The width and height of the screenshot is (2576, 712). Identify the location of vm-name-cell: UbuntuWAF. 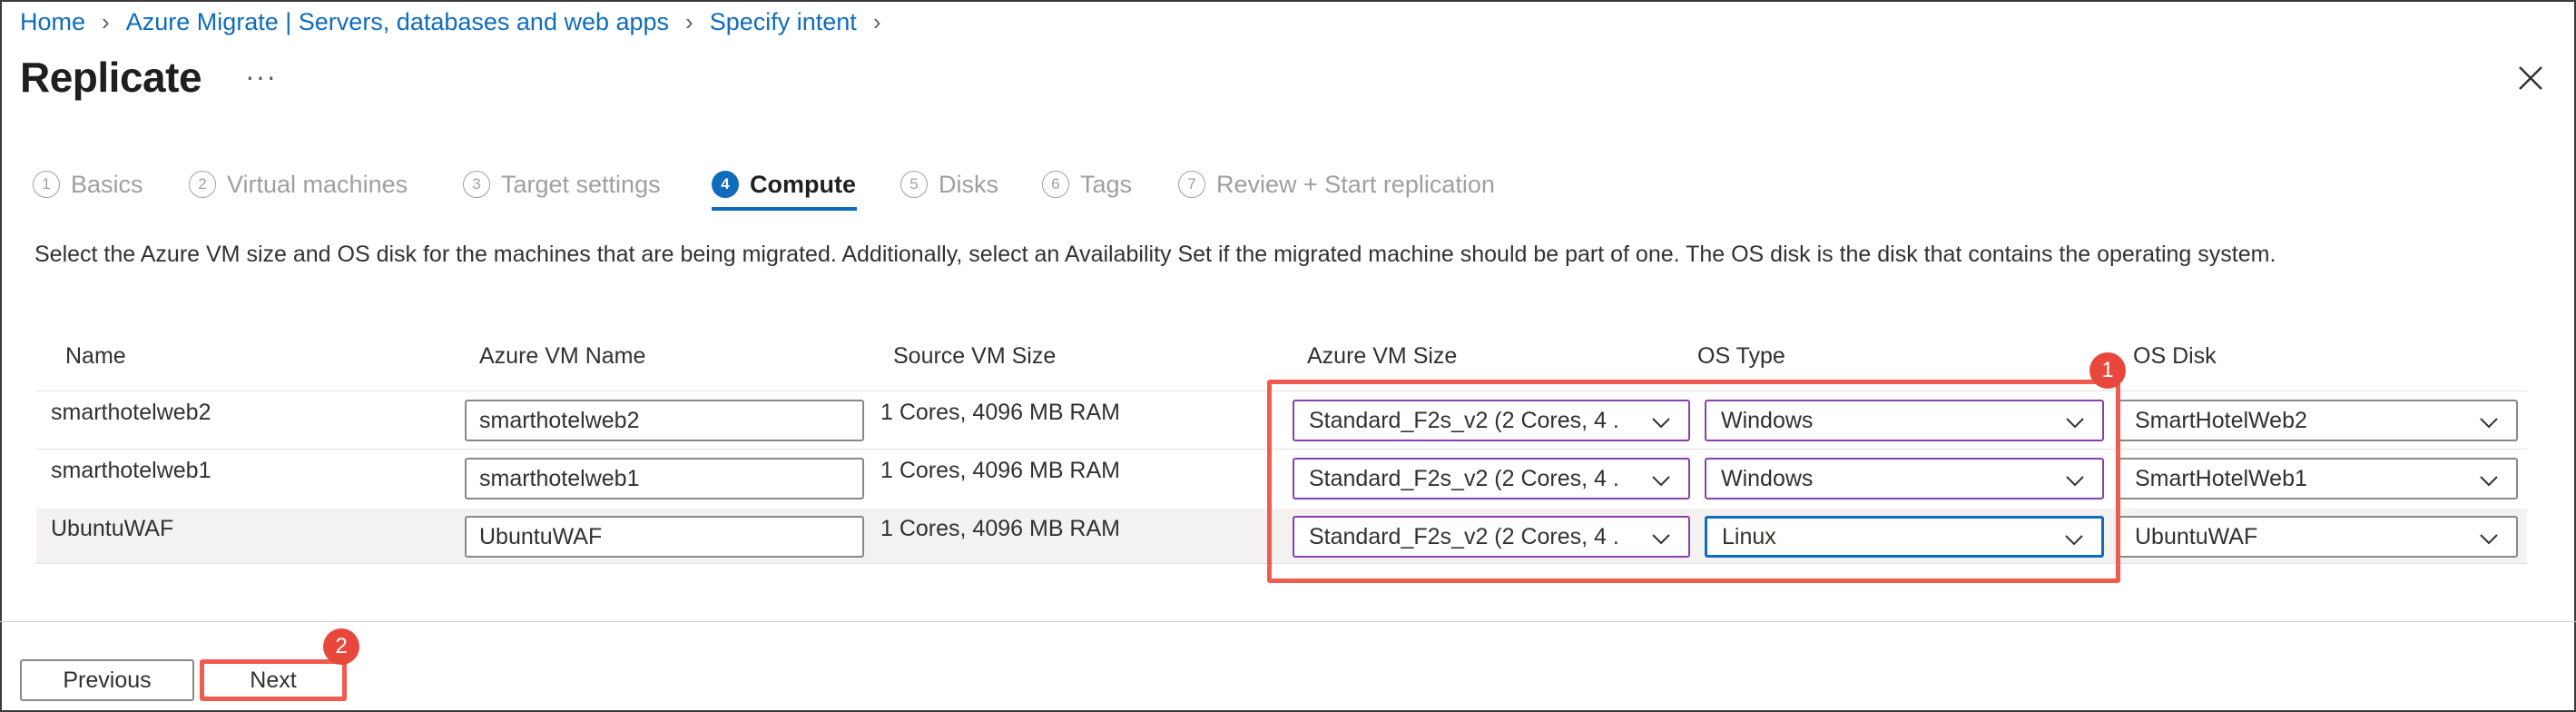
(112, 529).